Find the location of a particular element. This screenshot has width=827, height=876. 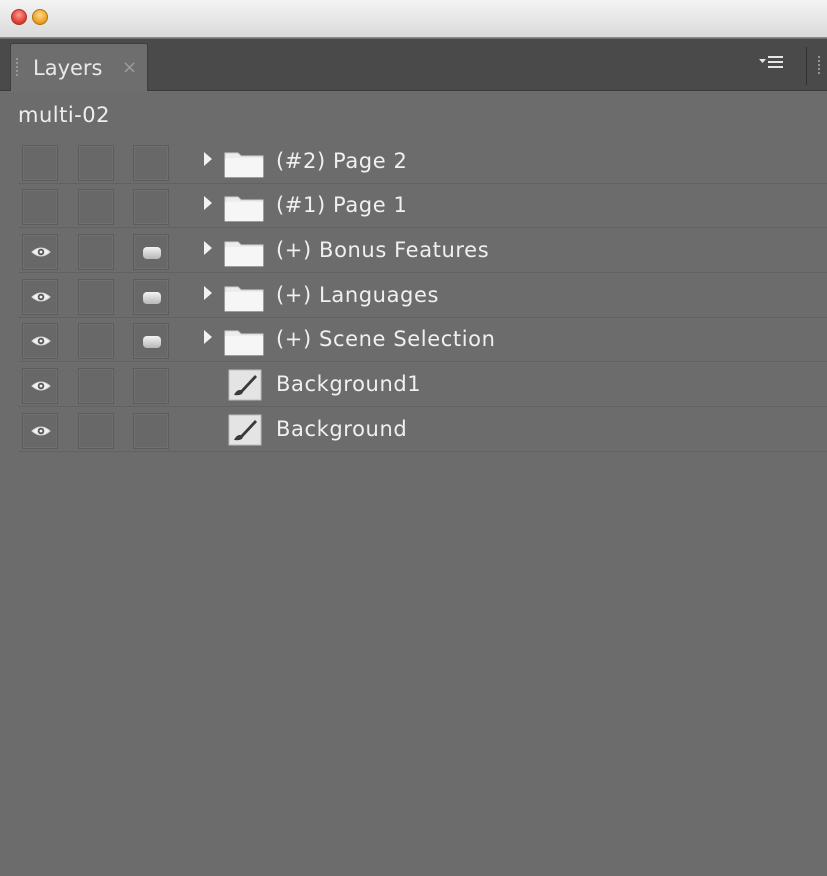

title-bar is located at coordinates (413, 19).